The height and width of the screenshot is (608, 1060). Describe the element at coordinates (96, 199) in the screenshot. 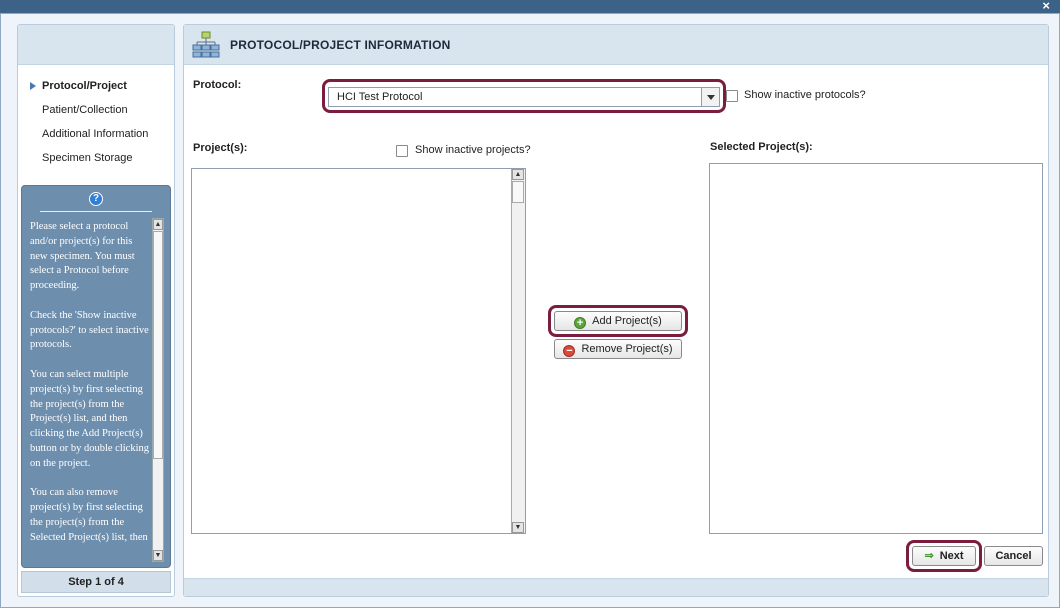

I see `help-icon: ?` at that location.